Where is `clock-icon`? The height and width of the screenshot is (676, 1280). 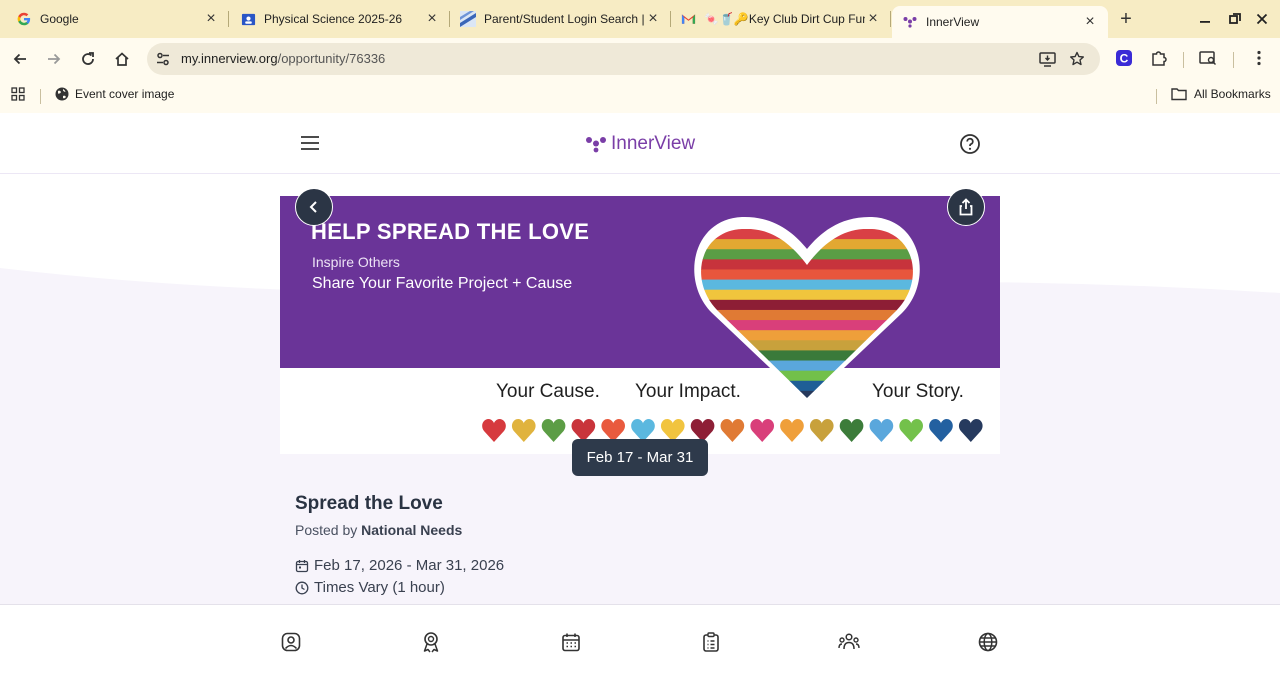 clock-icon is located at coordinates (304, 588).